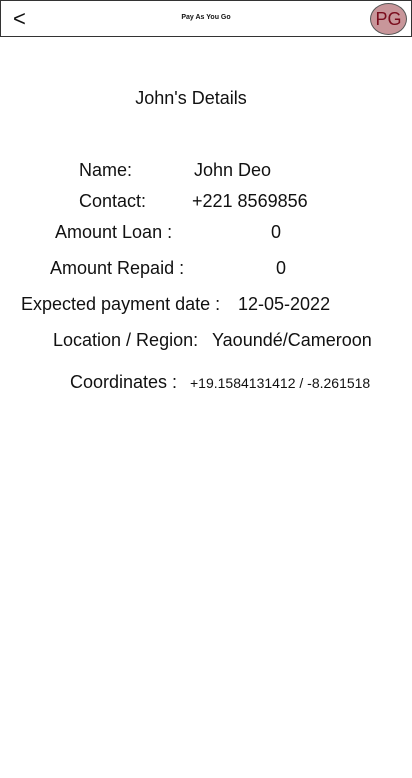 Image resolution: width=412 pixels, height=778 pixels. Describe the element at coordinates (191, 98) in the screenshot. I see `page-title: John's Details` at that location.